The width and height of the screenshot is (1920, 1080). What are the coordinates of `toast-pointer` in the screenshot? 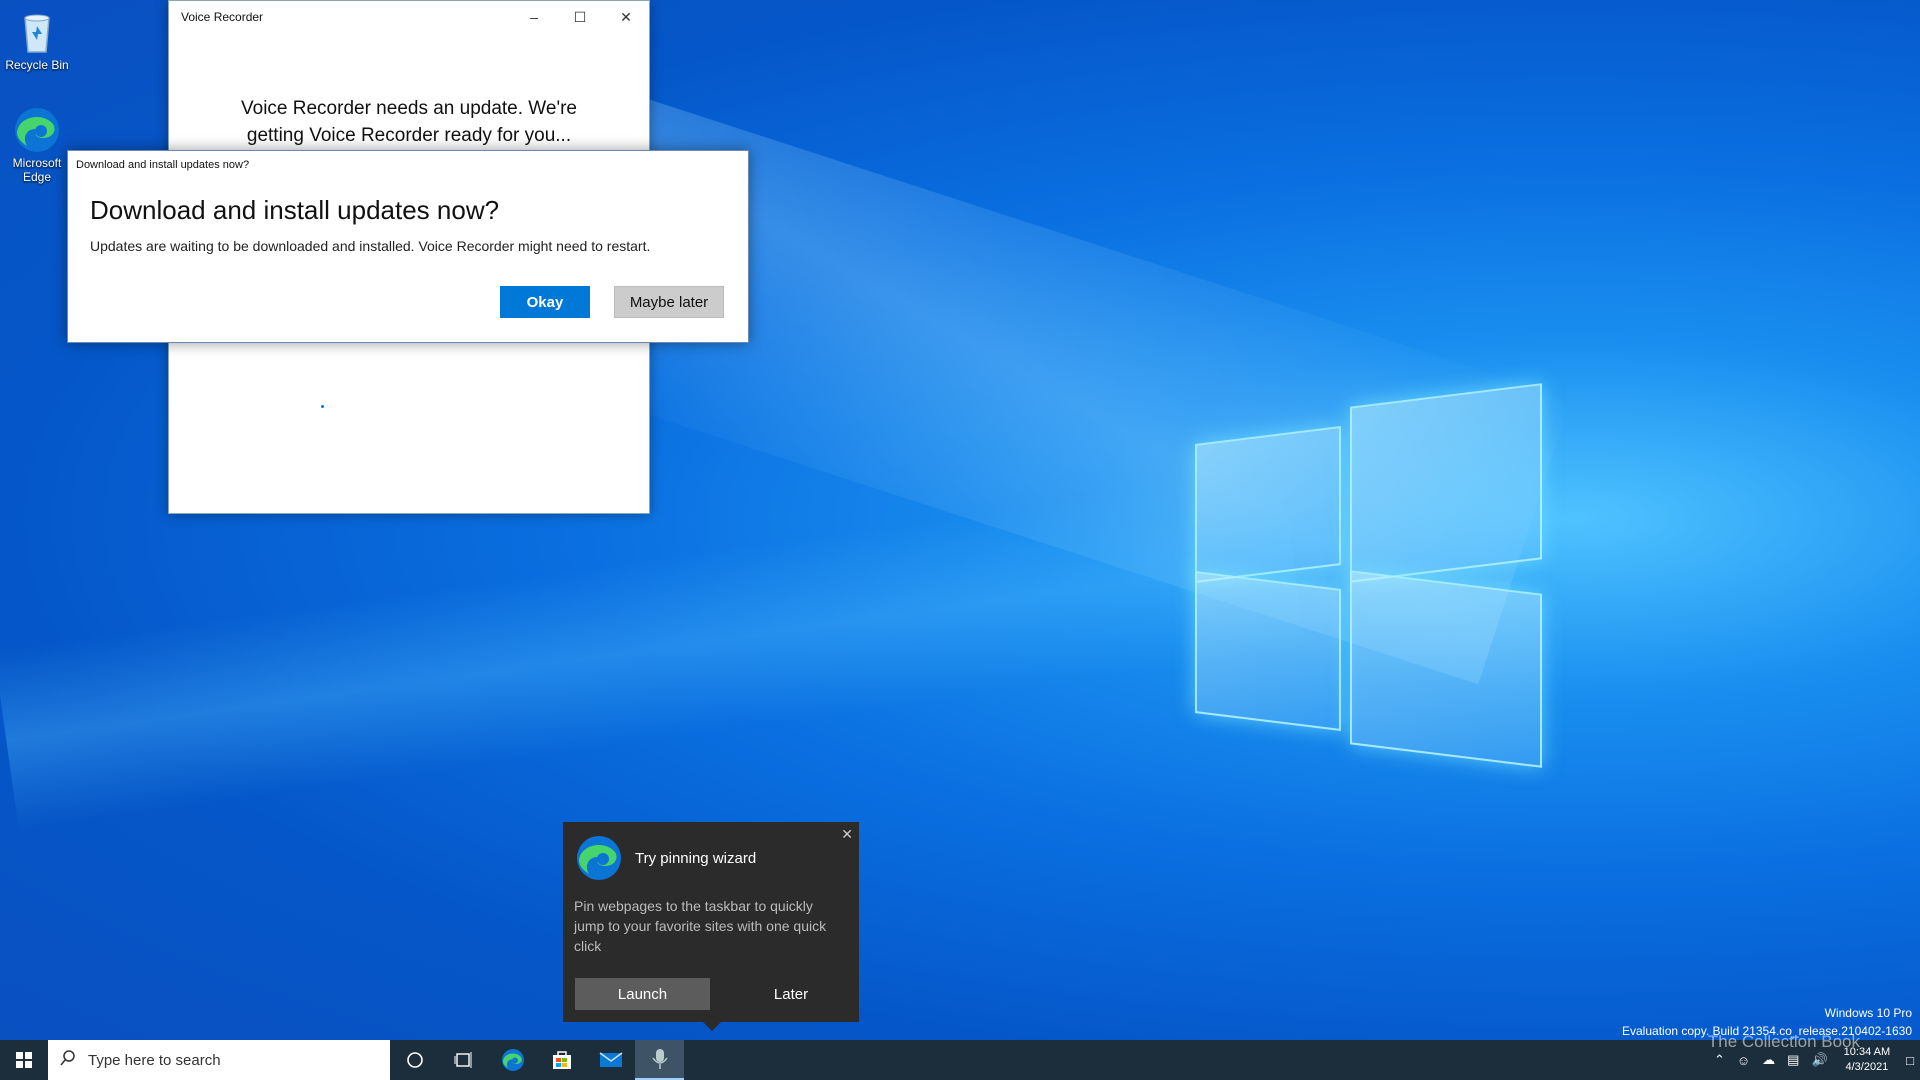 It's located at (712, 1026).